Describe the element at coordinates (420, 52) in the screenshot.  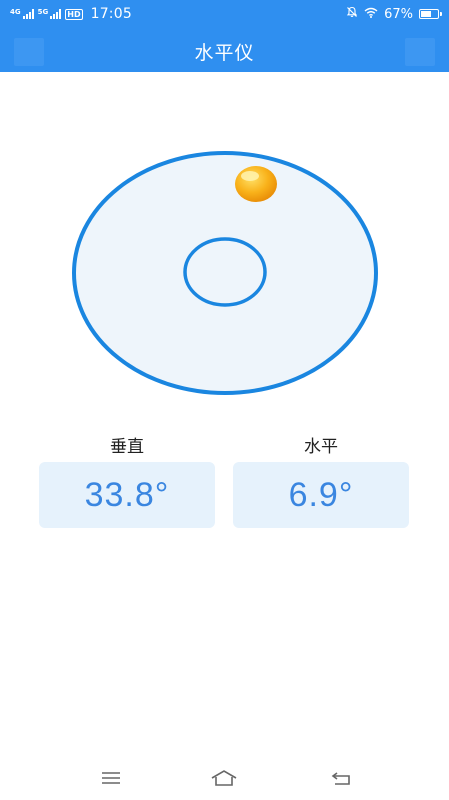
I see `app-bar-right-button` at that location.